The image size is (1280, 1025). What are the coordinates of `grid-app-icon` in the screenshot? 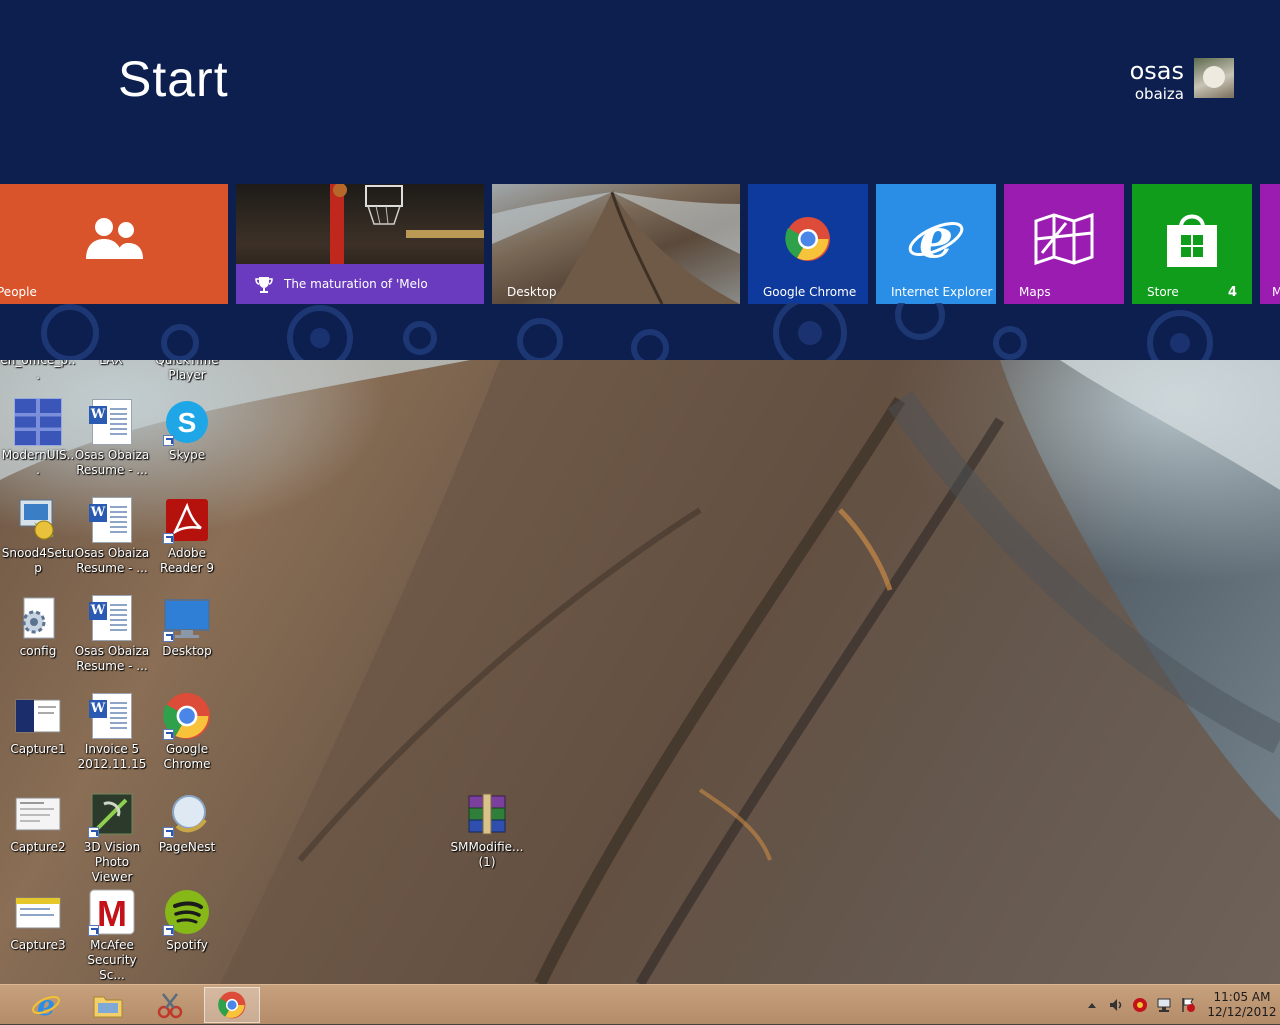 It's located at (38, 422).